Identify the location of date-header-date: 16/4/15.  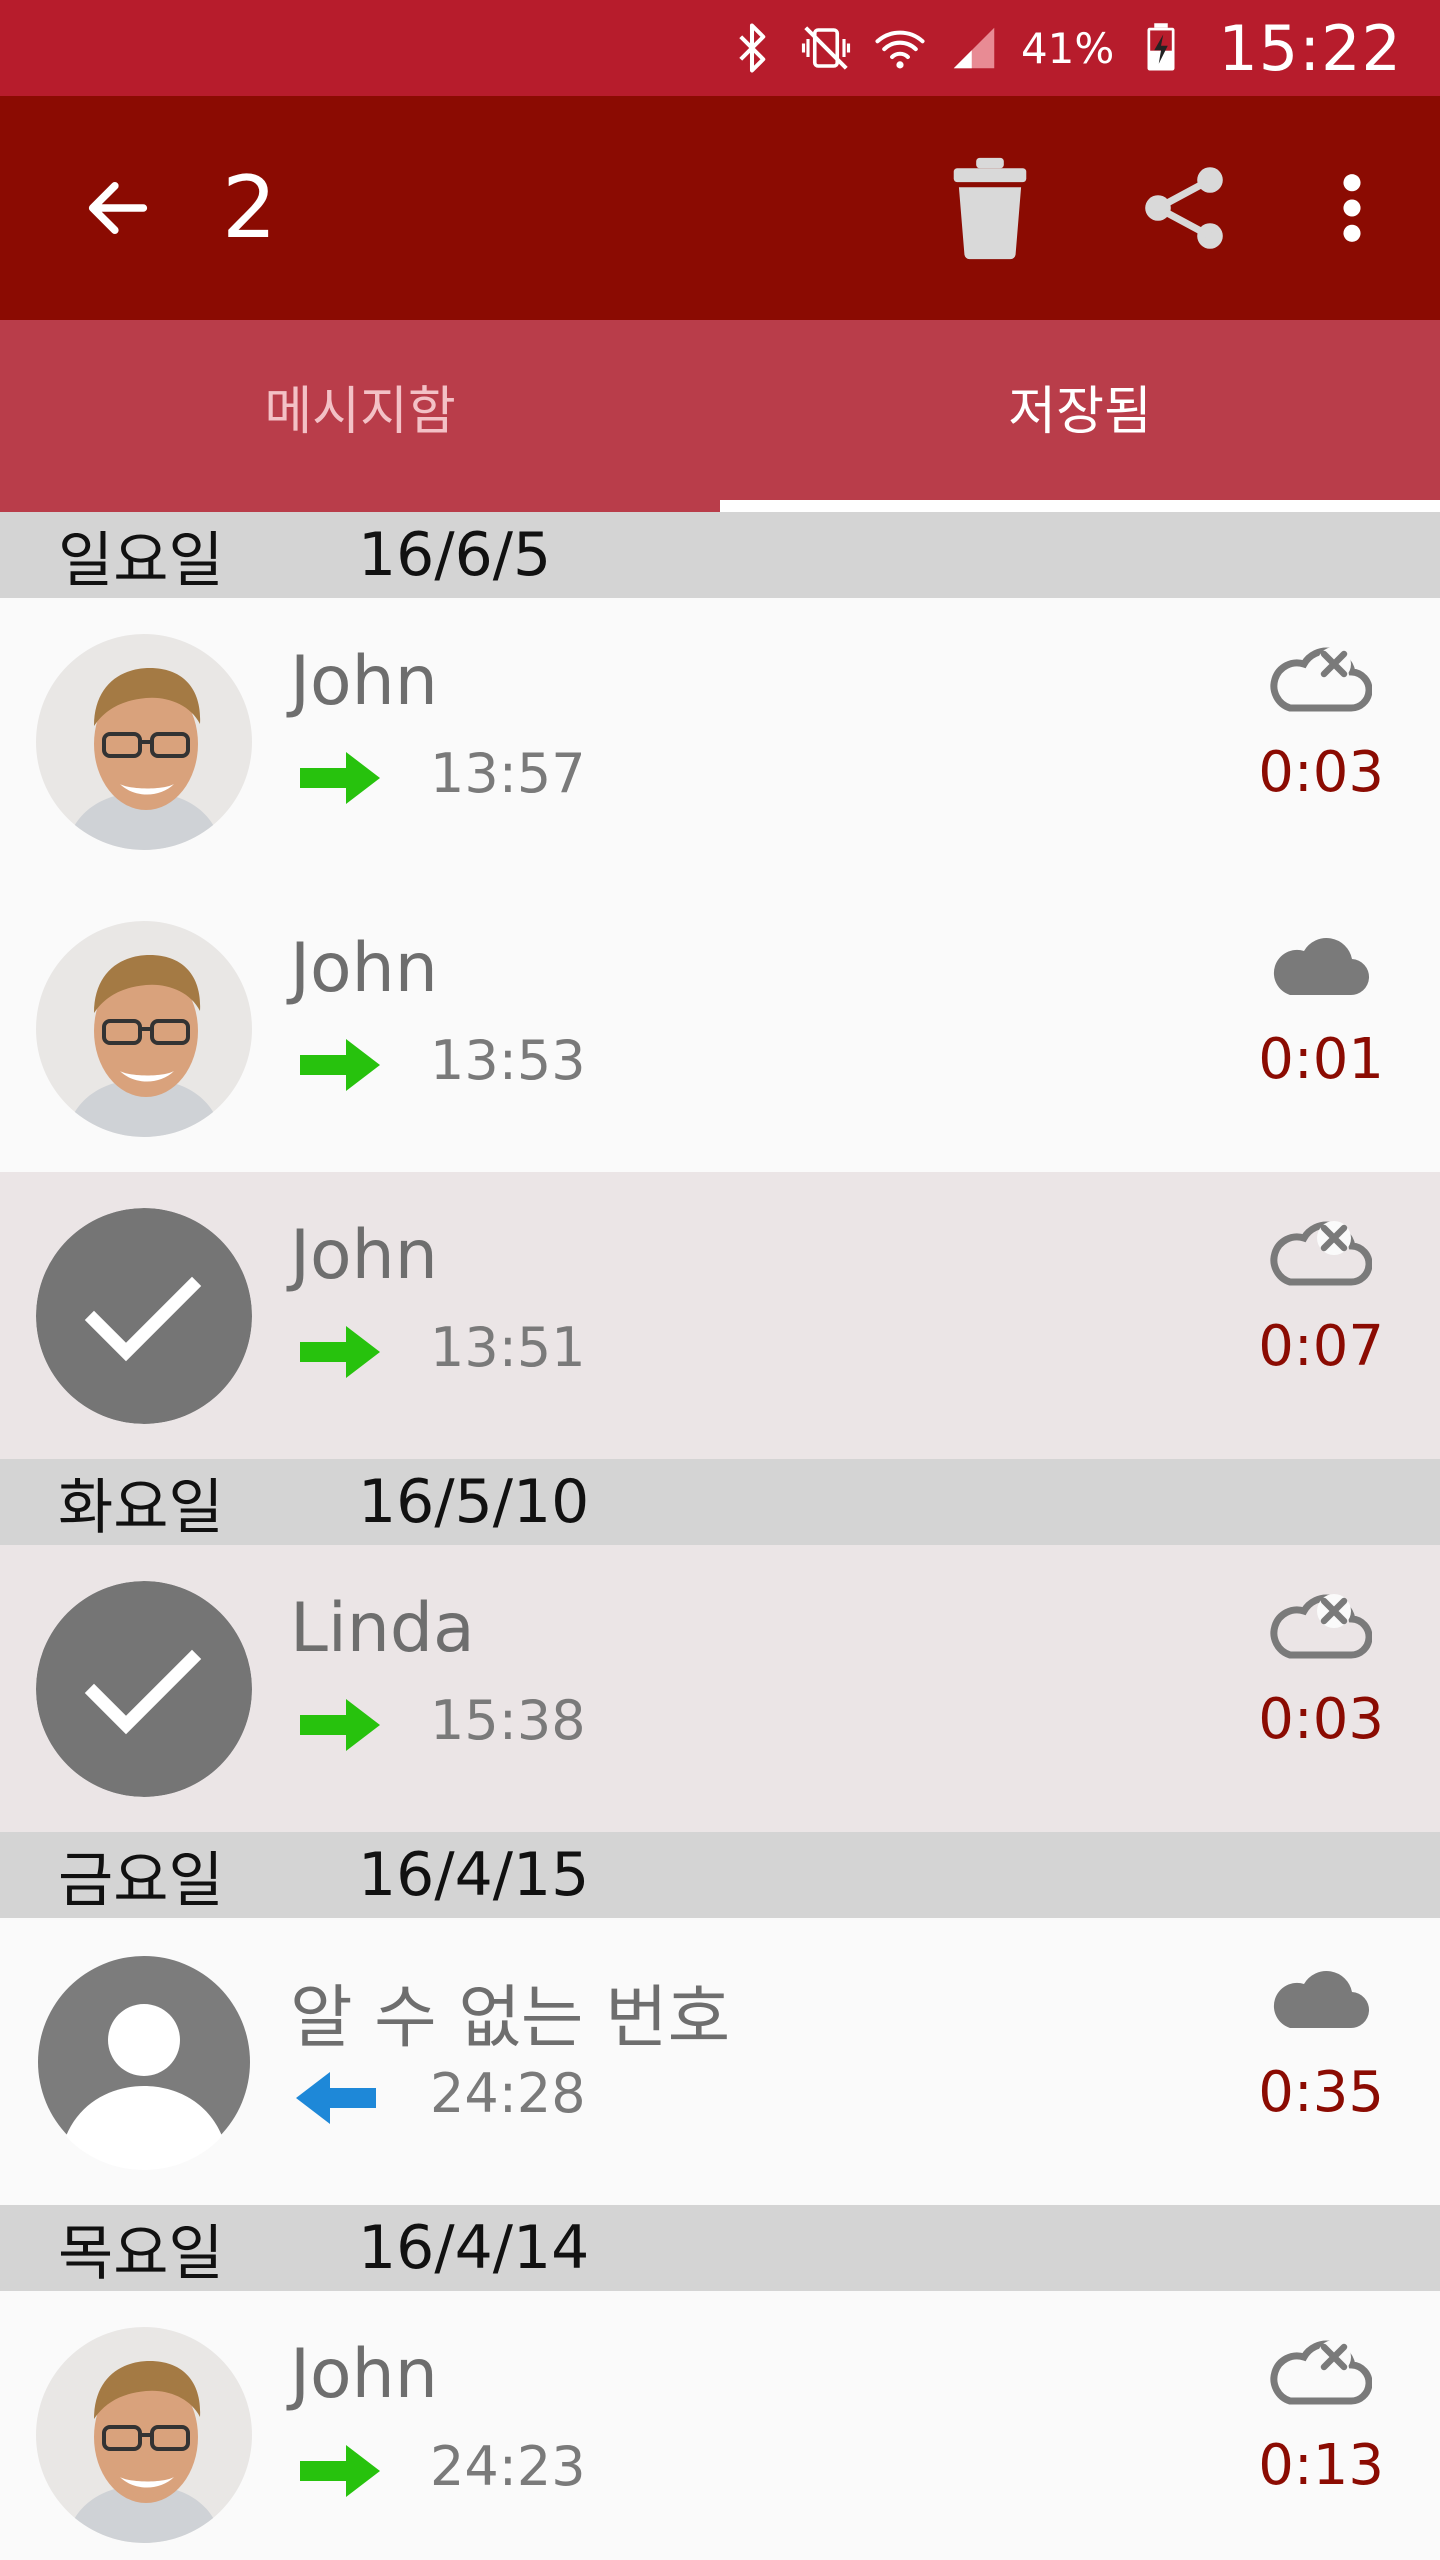
(474, 1875).